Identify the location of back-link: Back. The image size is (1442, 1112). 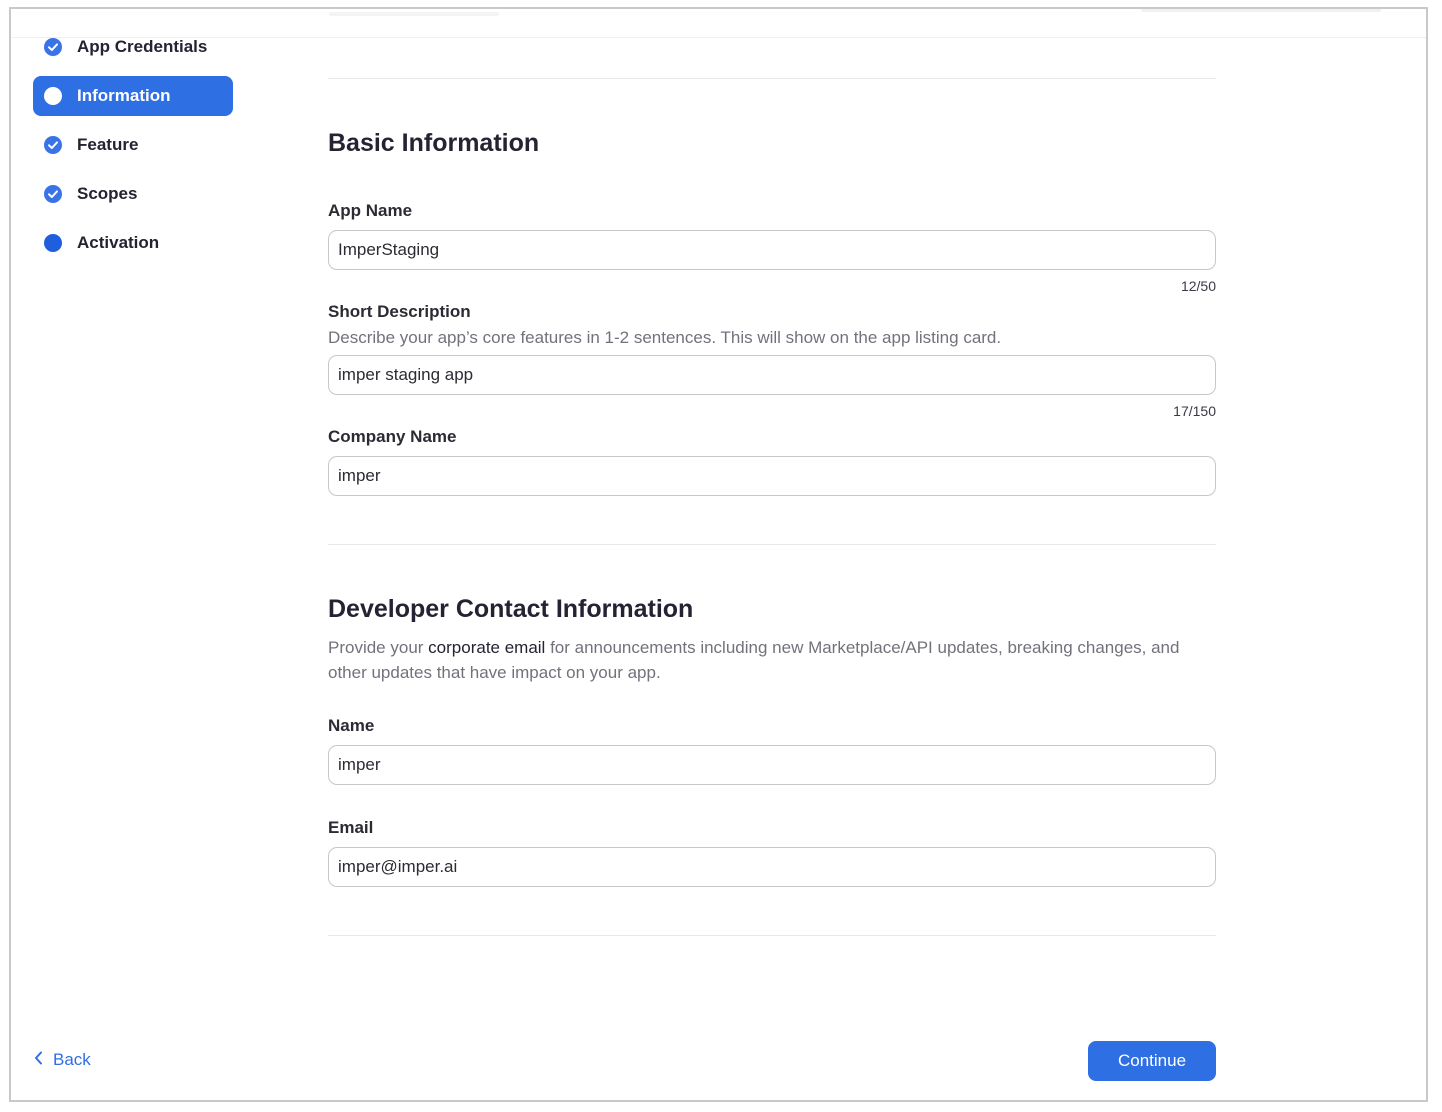
(62, 1060).